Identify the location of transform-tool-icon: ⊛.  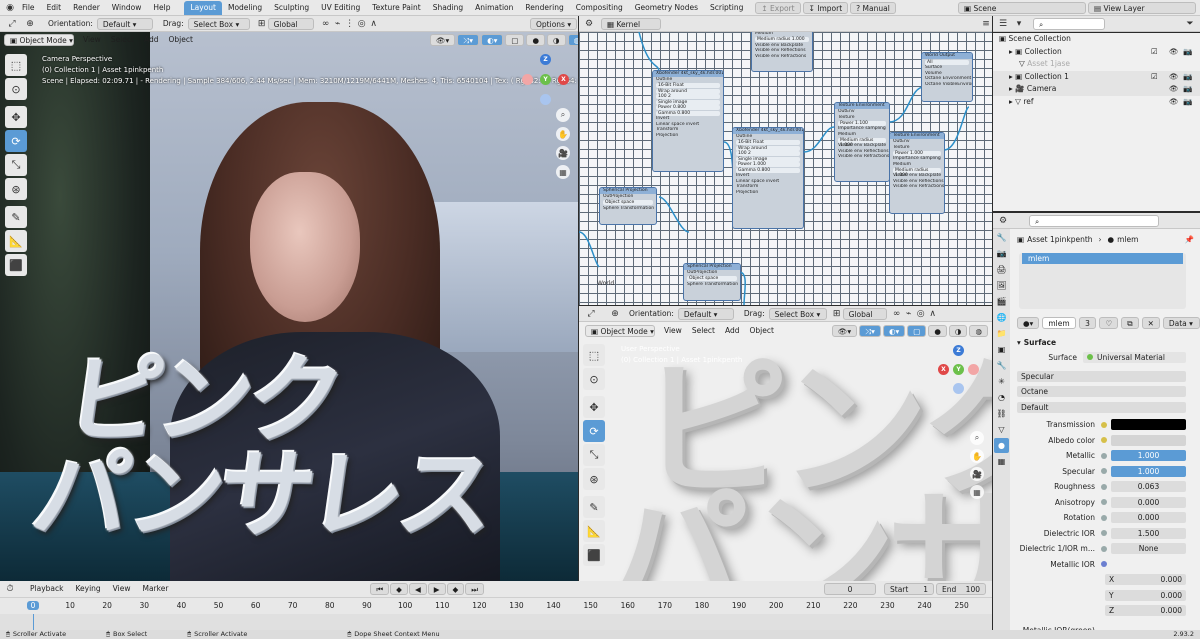
(16, 189).